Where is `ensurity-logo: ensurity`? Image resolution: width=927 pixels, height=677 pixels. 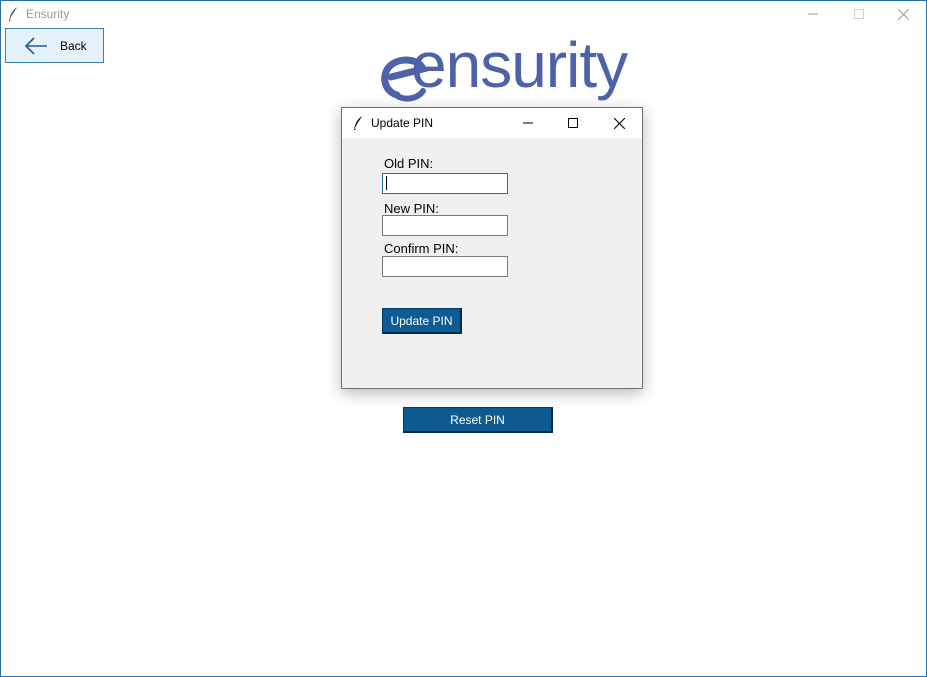
ensurity-logo: ensurity is located at coordinates (503, 69).